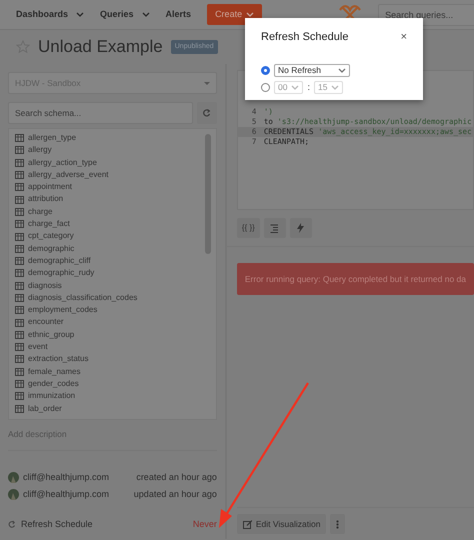 This screenshot has width=474, height=540. I want to click on caret-icon, so click(207, 83).